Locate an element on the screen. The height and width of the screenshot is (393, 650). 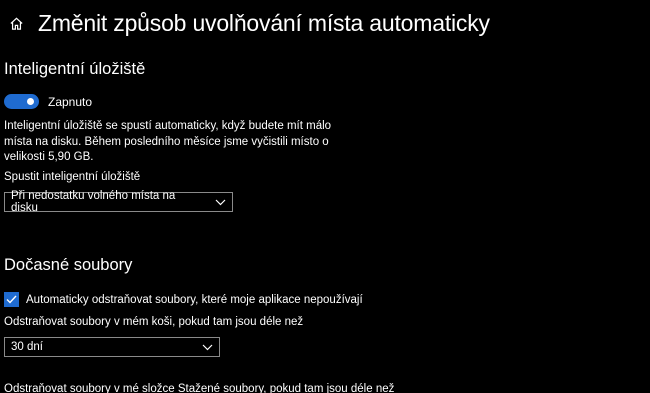
run-storage-sense-dropdown: Při nedostatku volného místa na disku is located at coordinates (118, 202).